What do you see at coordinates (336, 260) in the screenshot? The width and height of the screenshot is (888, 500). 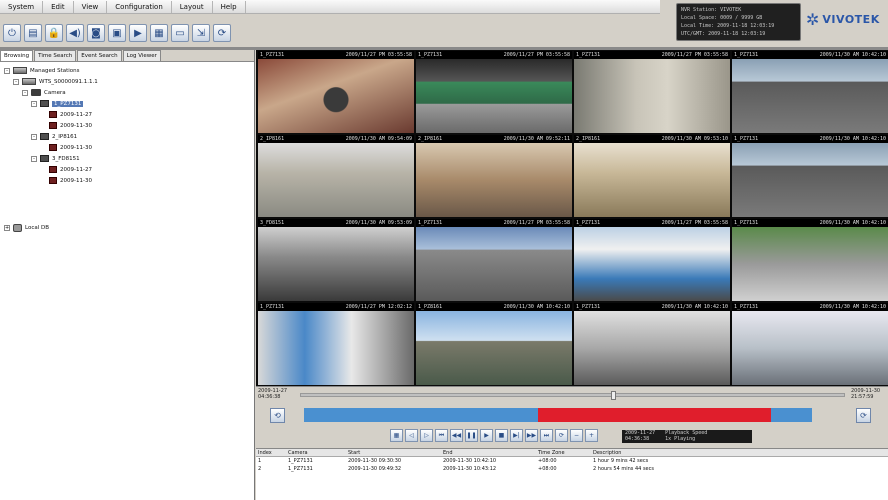 I see `video-tile: 3_FD8151 2009/11/30 AM 09:53:09` at bounding box center [336, 260].